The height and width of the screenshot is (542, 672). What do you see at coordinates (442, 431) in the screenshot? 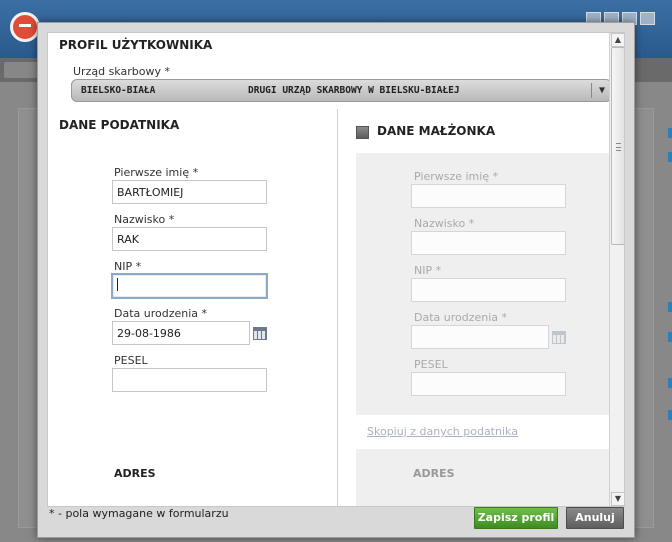
I see `copy-from-taxpayer-link: Skopiuj z danych podatnika` at bounding box center [442, 431].